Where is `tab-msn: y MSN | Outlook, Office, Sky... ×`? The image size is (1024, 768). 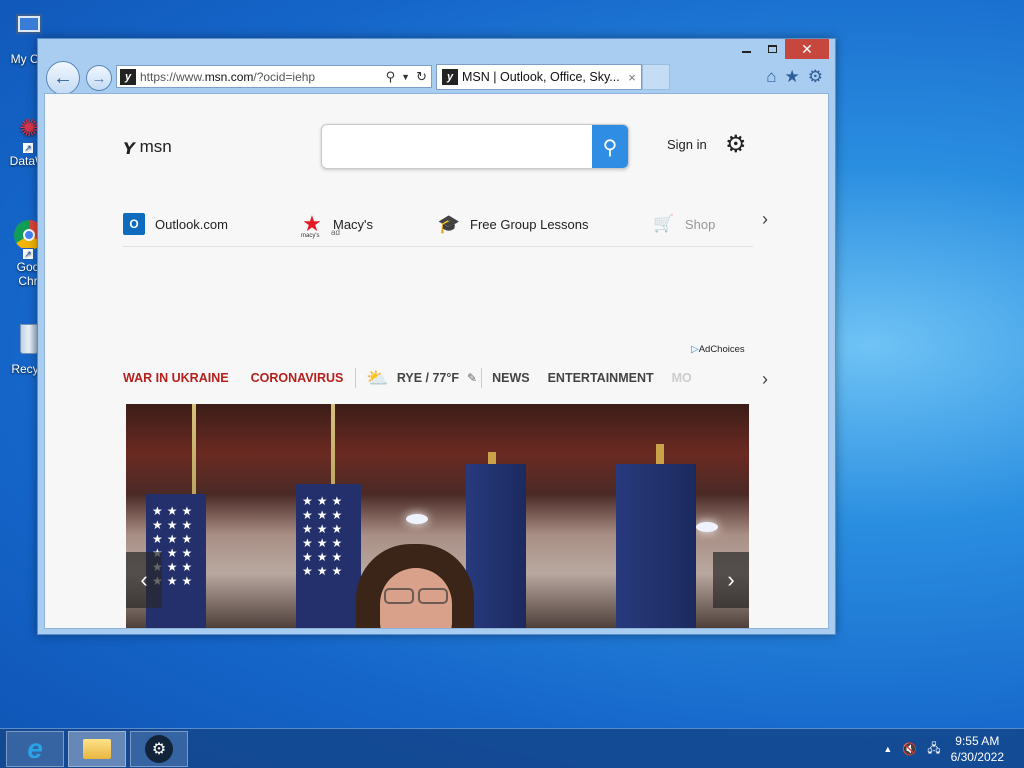 tab-msn: y MSN | Outlook, Office, Sky... × is located at coordinates (539, 77).